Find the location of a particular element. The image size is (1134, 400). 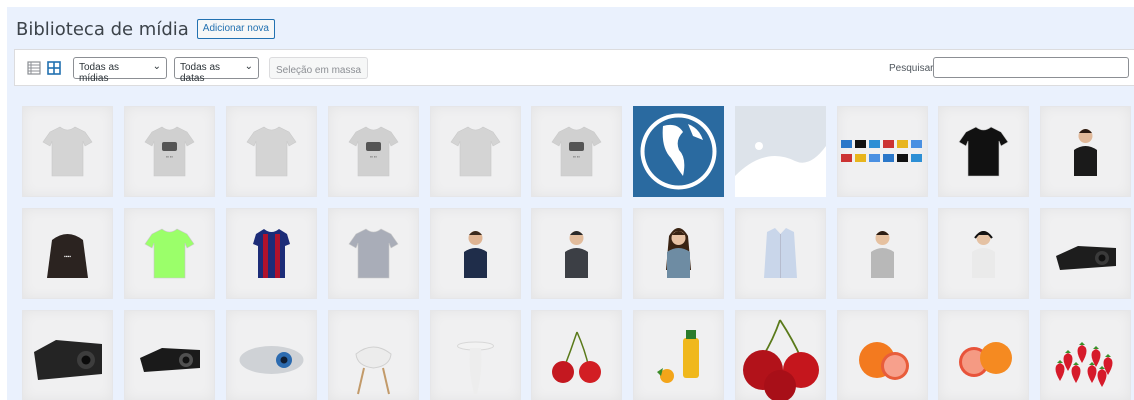

media-type-filter: Todas as mídias ⌄ is located at coordinates (120, 70).